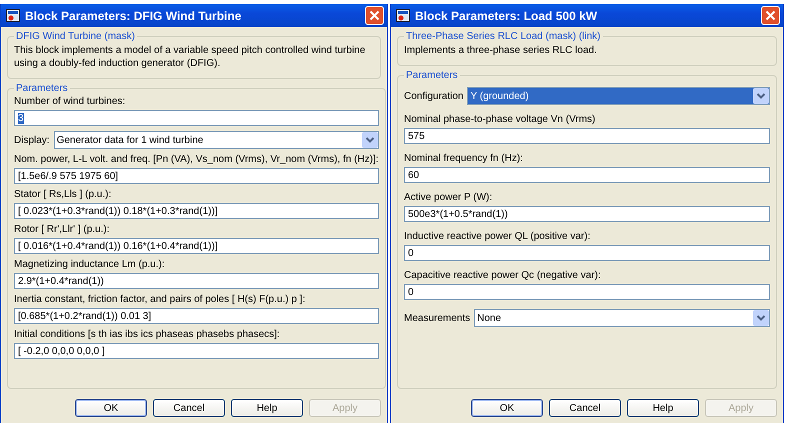 The height and width of the screenshot is (423, 786). Describe the element at coordinates (449, 197) in the screenshot. I see `field-label: Active power P (W):` at that location.